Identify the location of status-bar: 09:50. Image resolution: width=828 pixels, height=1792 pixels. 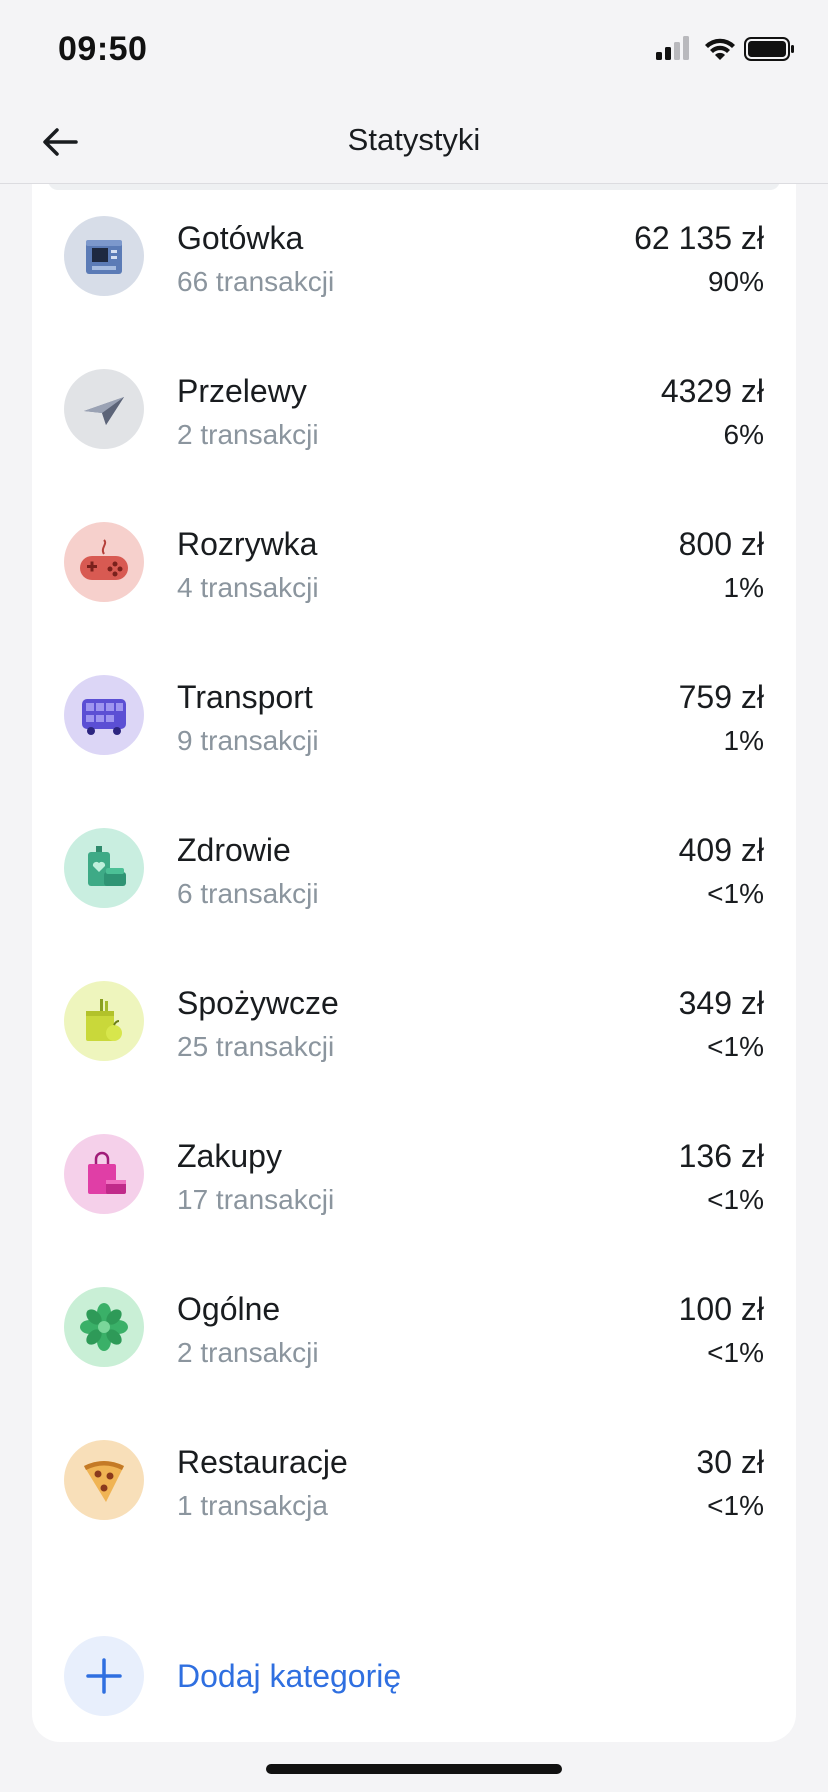
(414, 50).